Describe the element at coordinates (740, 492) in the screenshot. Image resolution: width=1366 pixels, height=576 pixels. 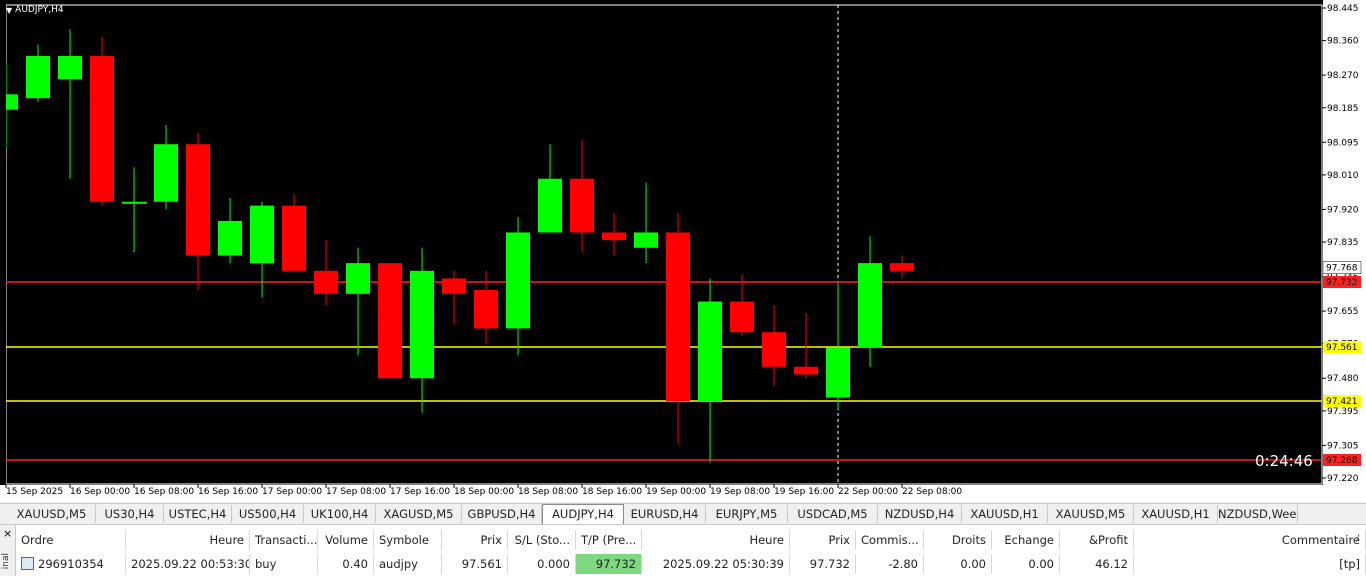
I see `time-tick-label: 19 Sep 08:00` at that location.